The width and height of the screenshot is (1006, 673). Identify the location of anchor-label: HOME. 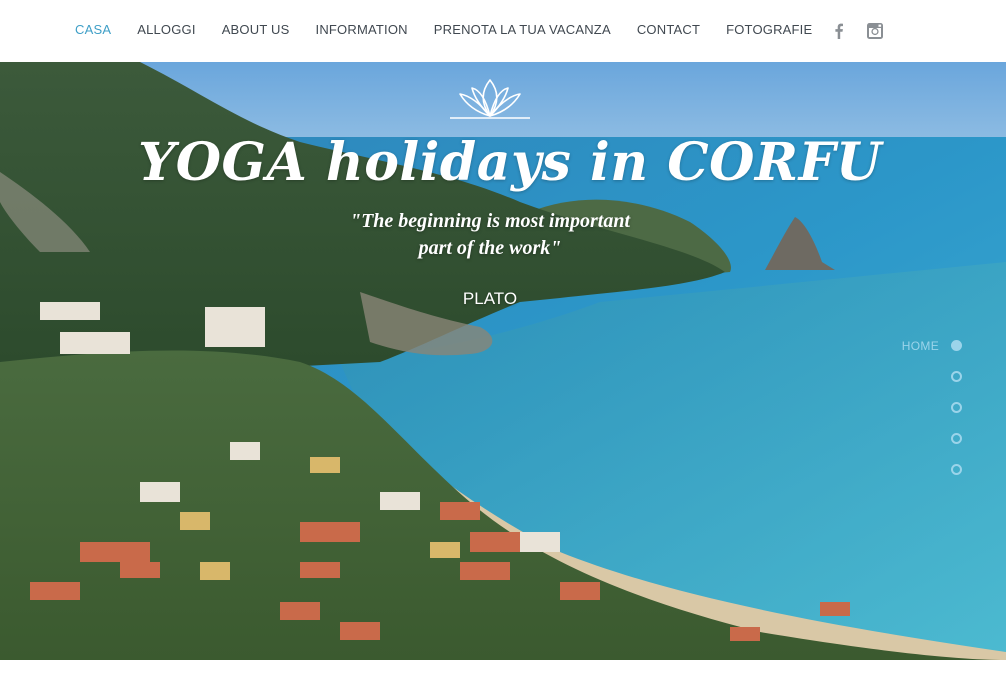
(920, 345).